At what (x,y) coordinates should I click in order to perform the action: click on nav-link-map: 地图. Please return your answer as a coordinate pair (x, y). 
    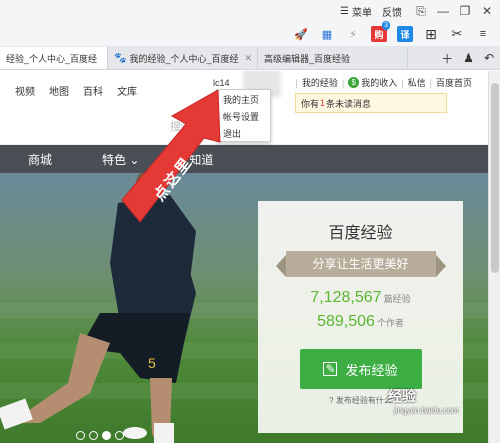
    Looking at the image, I should click on (59, 90).